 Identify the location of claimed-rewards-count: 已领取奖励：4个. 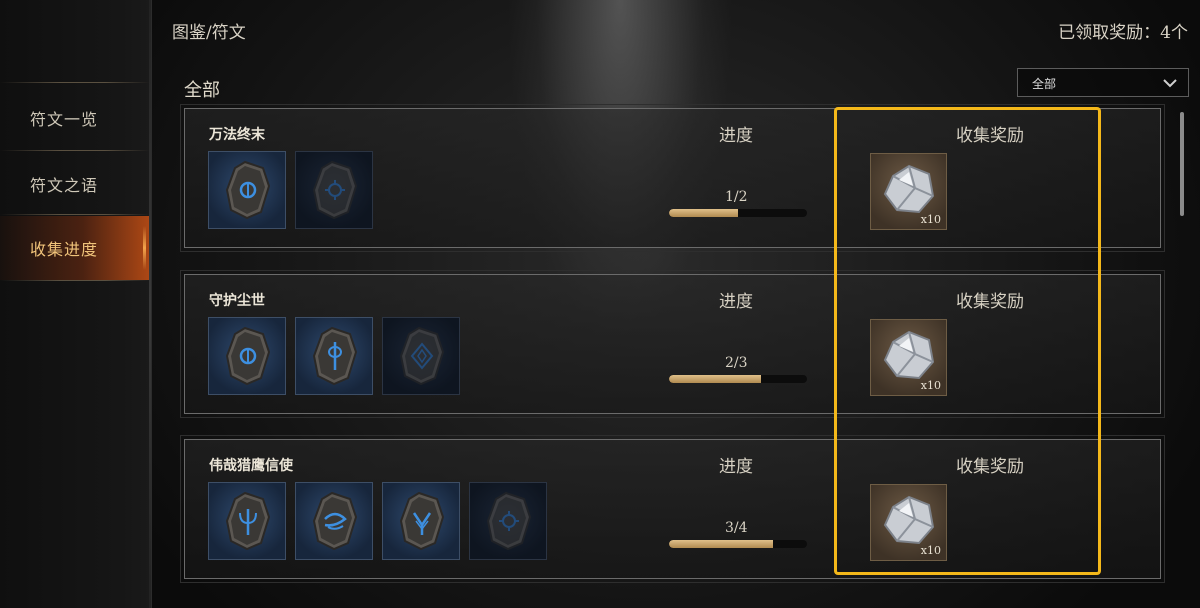
(1123, 33).